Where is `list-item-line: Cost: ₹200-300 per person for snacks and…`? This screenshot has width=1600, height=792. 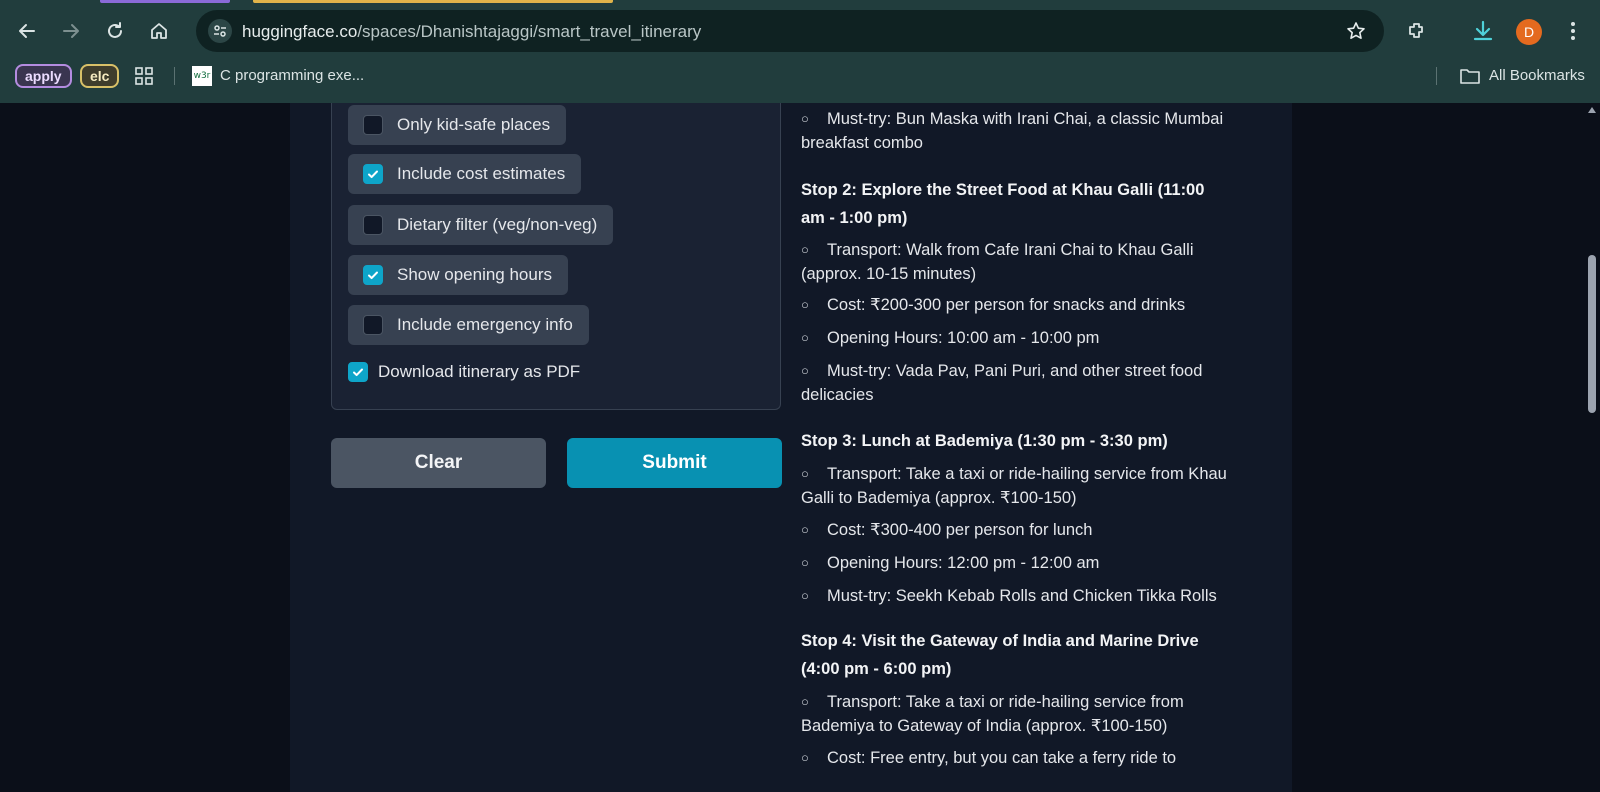 list-item-line: Cost: ₹200-300 per person for snacks and… is located at coordinates (1006, 305).